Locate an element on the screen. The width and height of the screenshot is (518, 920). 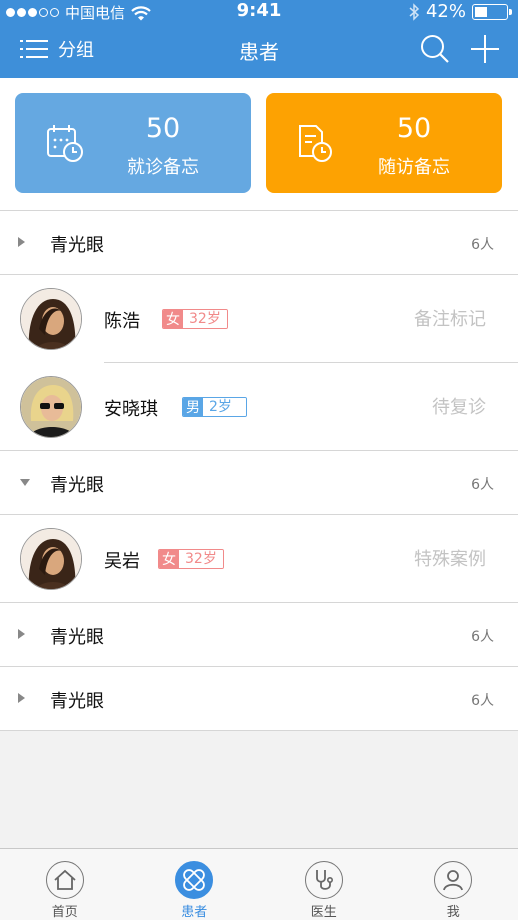
plus-icon is located at coordinates (485, 49).